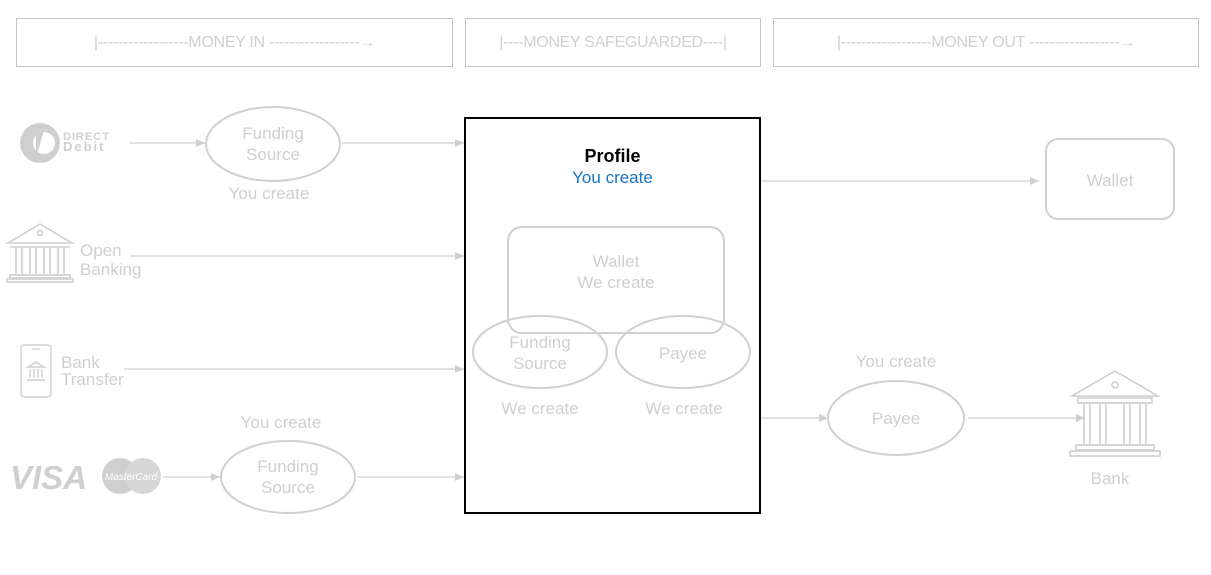  I want to click on visa-logo: VISA, so click(48, 477).